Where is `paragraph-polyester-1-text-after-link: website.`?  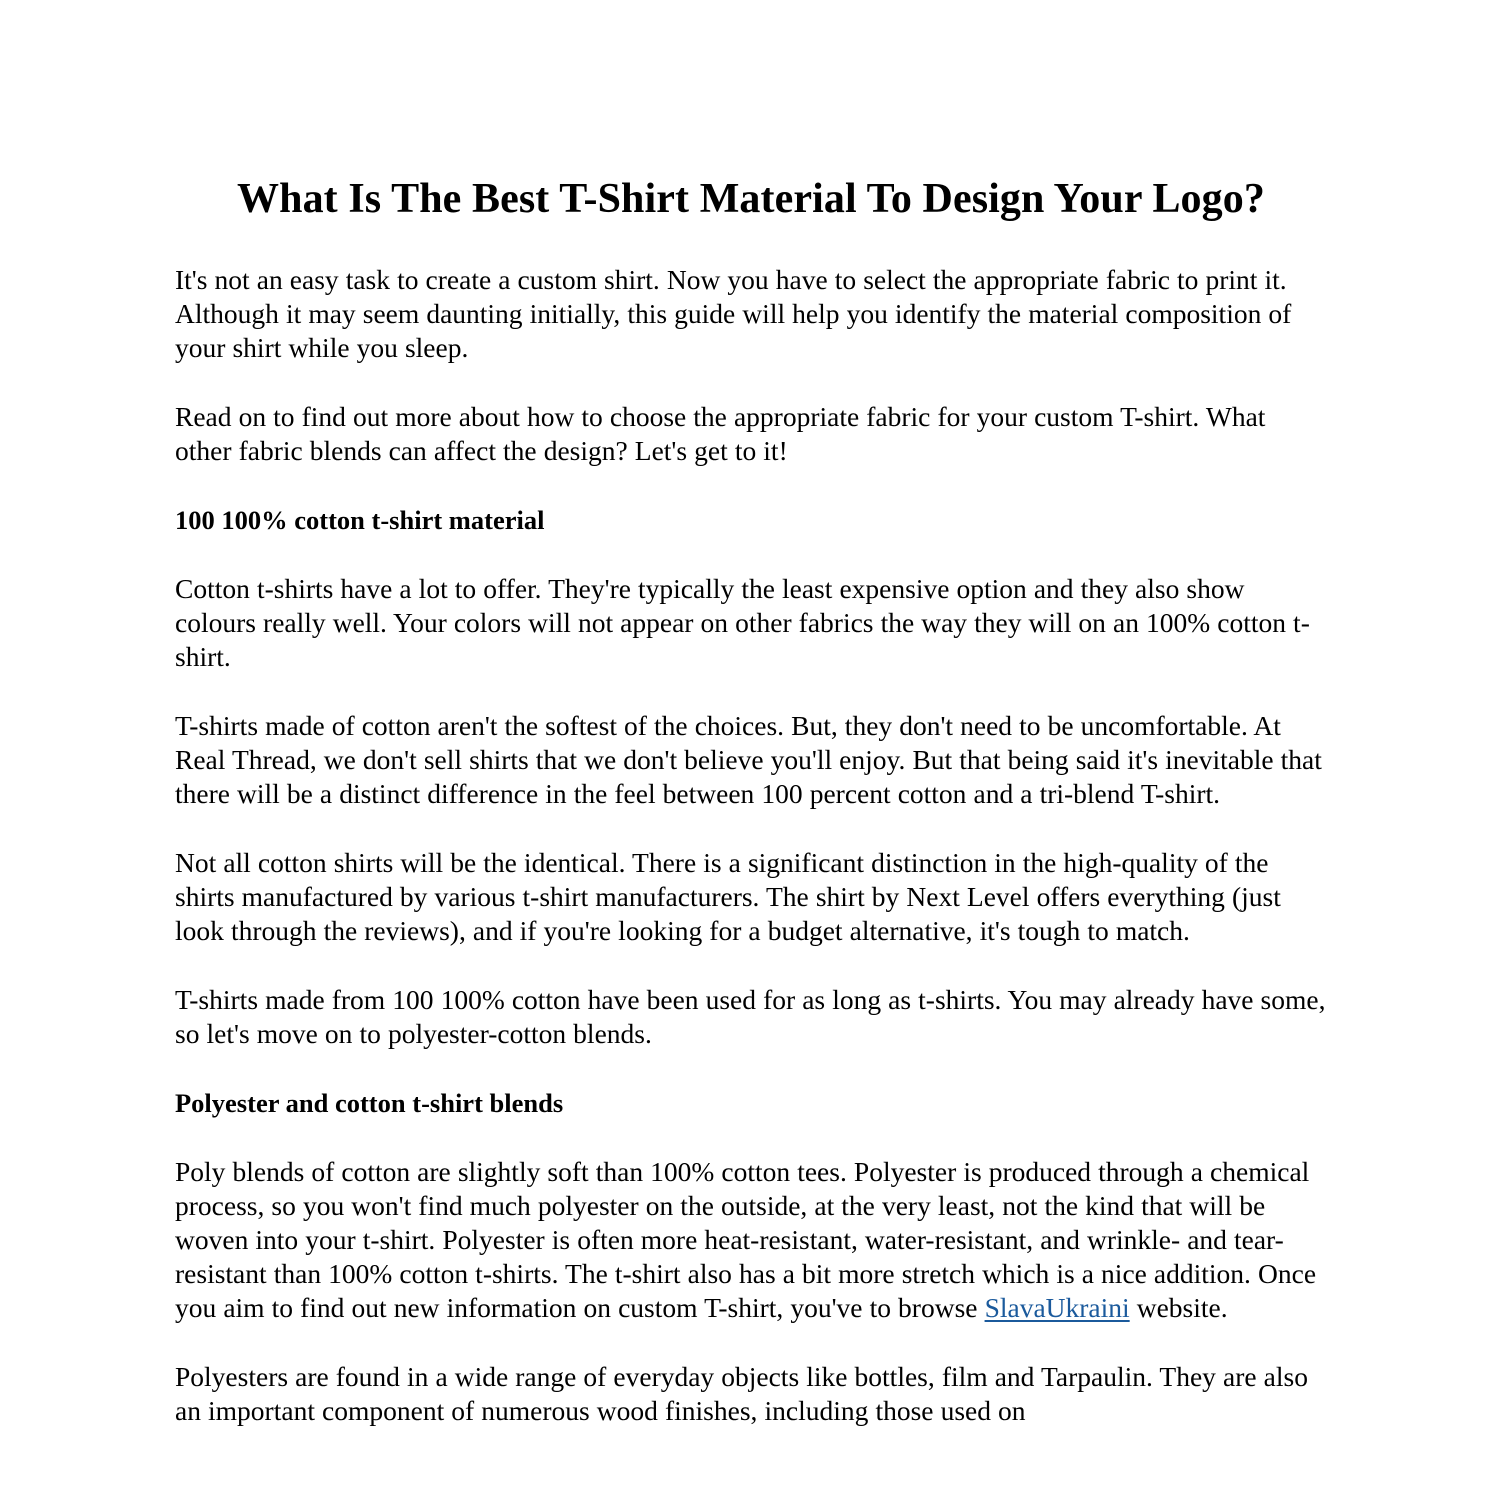 paragraph-polyester-1-text-after-link: website. is located at coordinates (1178, 1307).